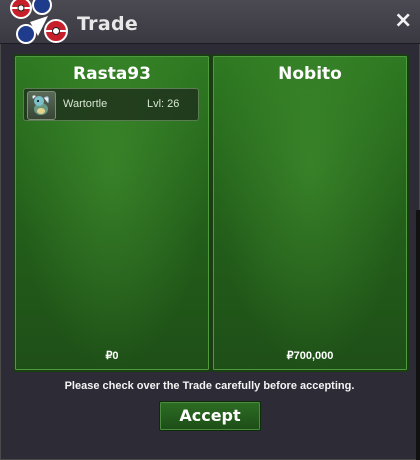 Image resolution: width=420 pixels, height=460 pixels. Describe the element at coordinates (112, 74) in the screenshot. I see `player-name: Rasta93` at that location.